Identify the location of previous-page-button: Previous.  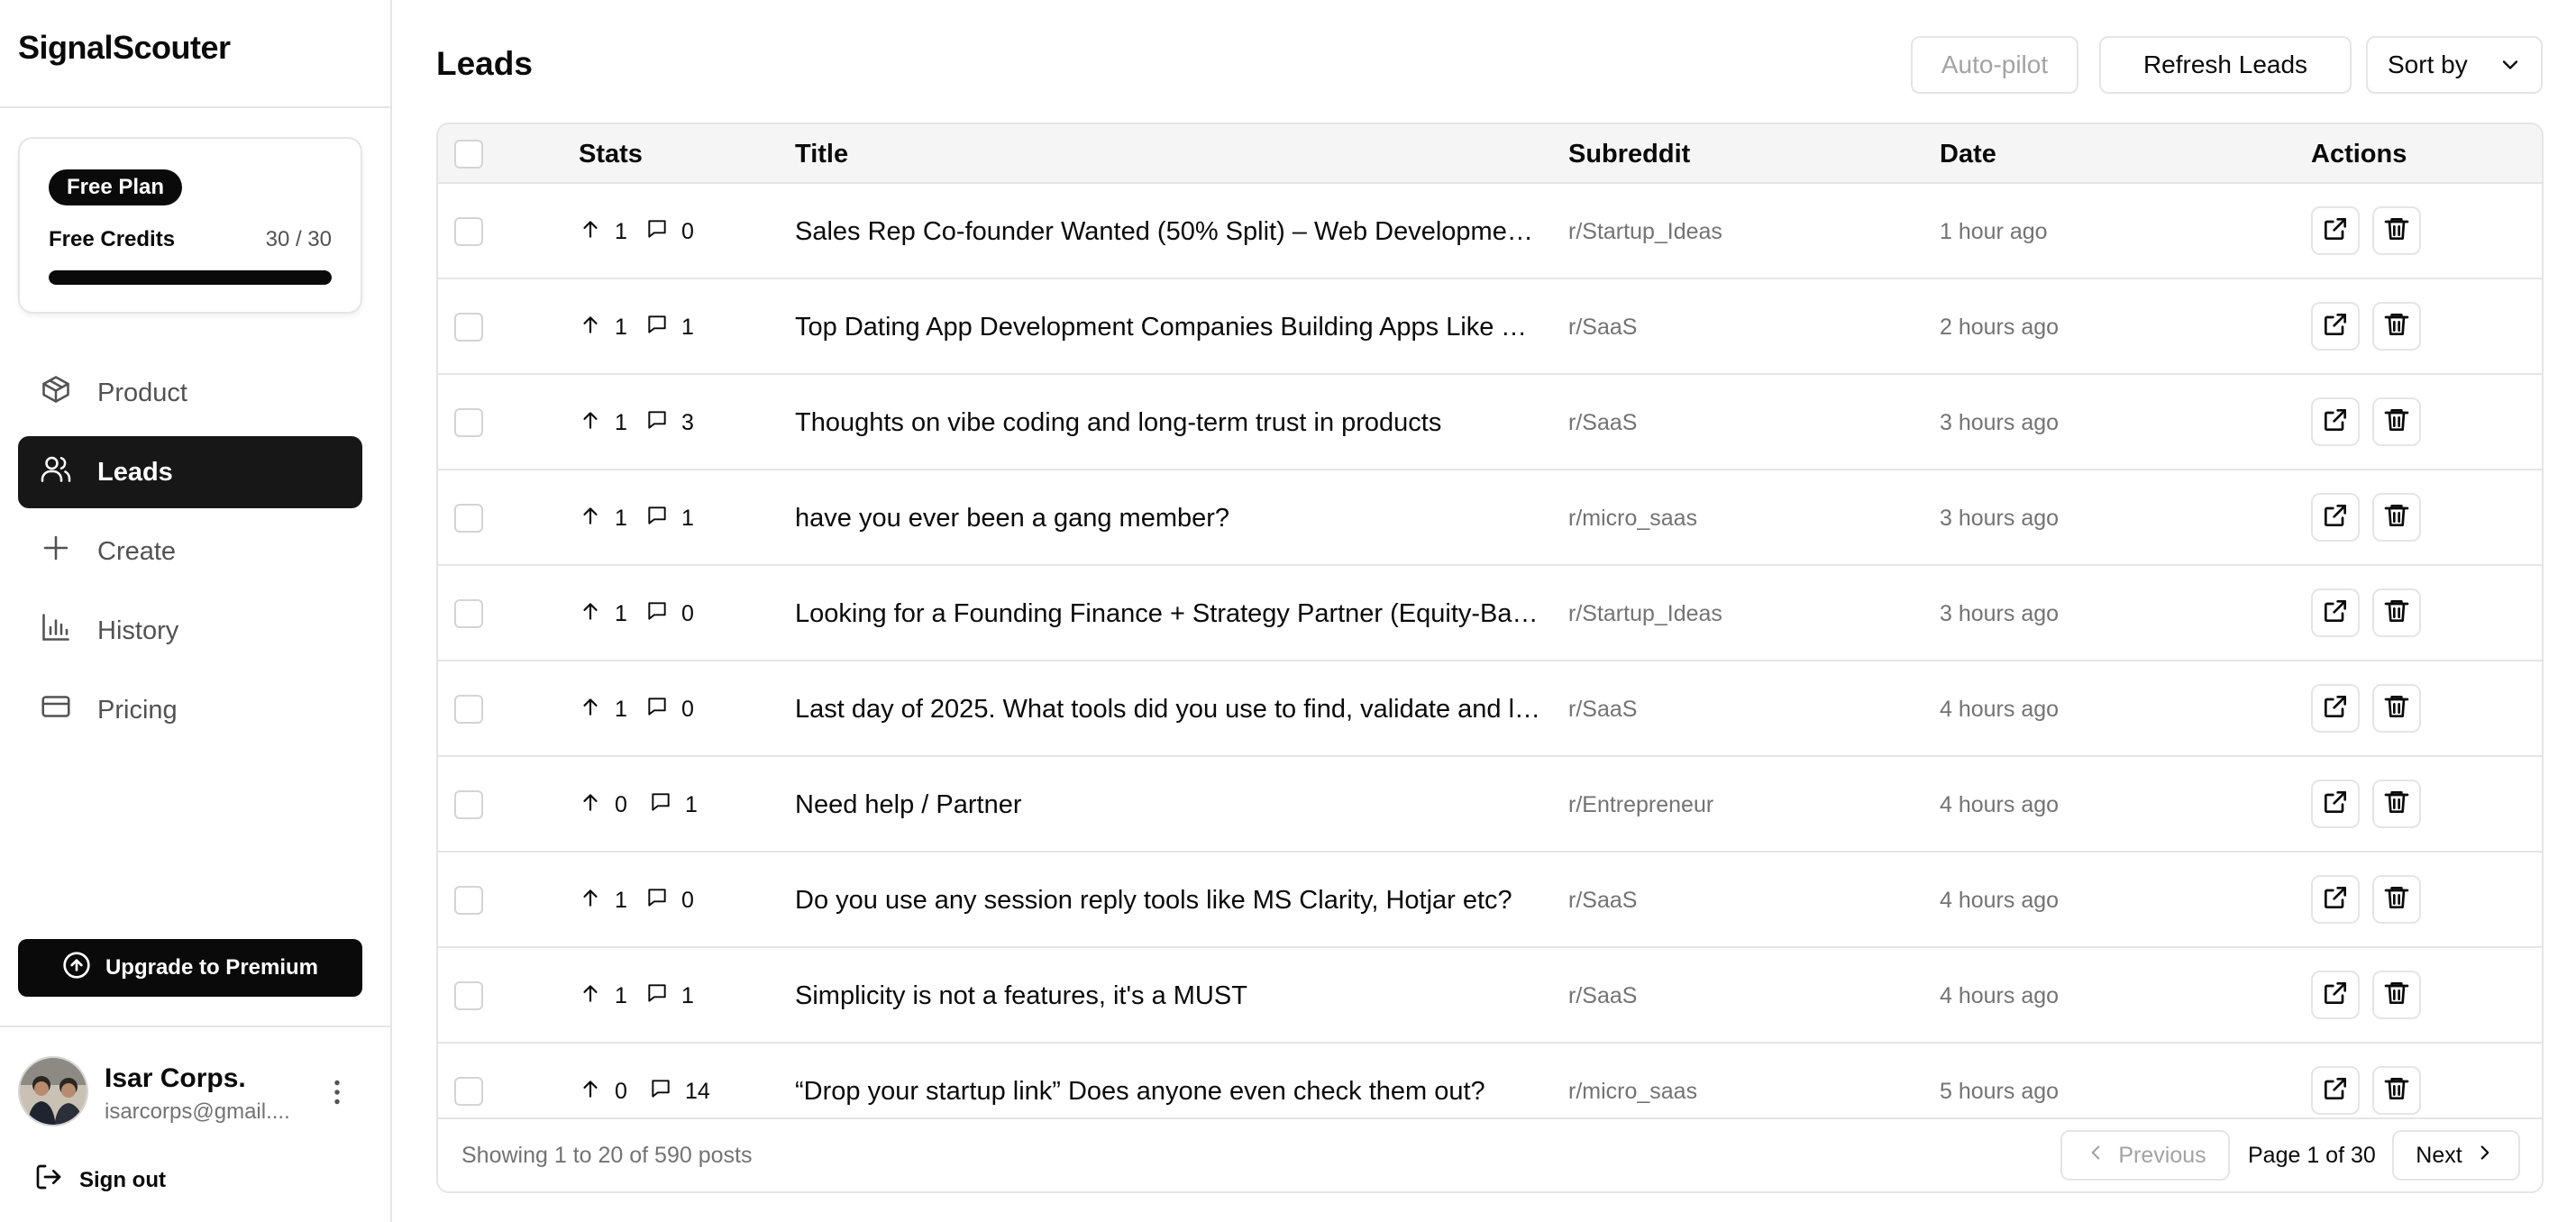
(2145, 1155).